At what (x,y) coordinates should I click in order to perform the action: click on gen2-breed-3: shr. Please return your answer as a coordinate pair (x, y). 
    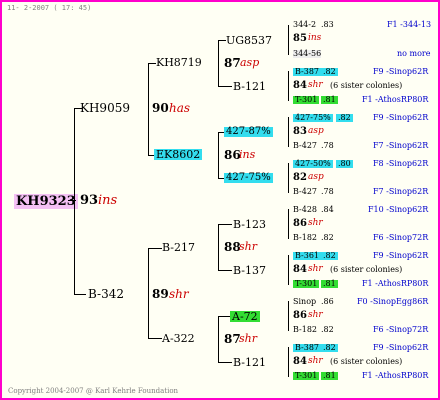
    Looking at the image, I should click on (248, 246).